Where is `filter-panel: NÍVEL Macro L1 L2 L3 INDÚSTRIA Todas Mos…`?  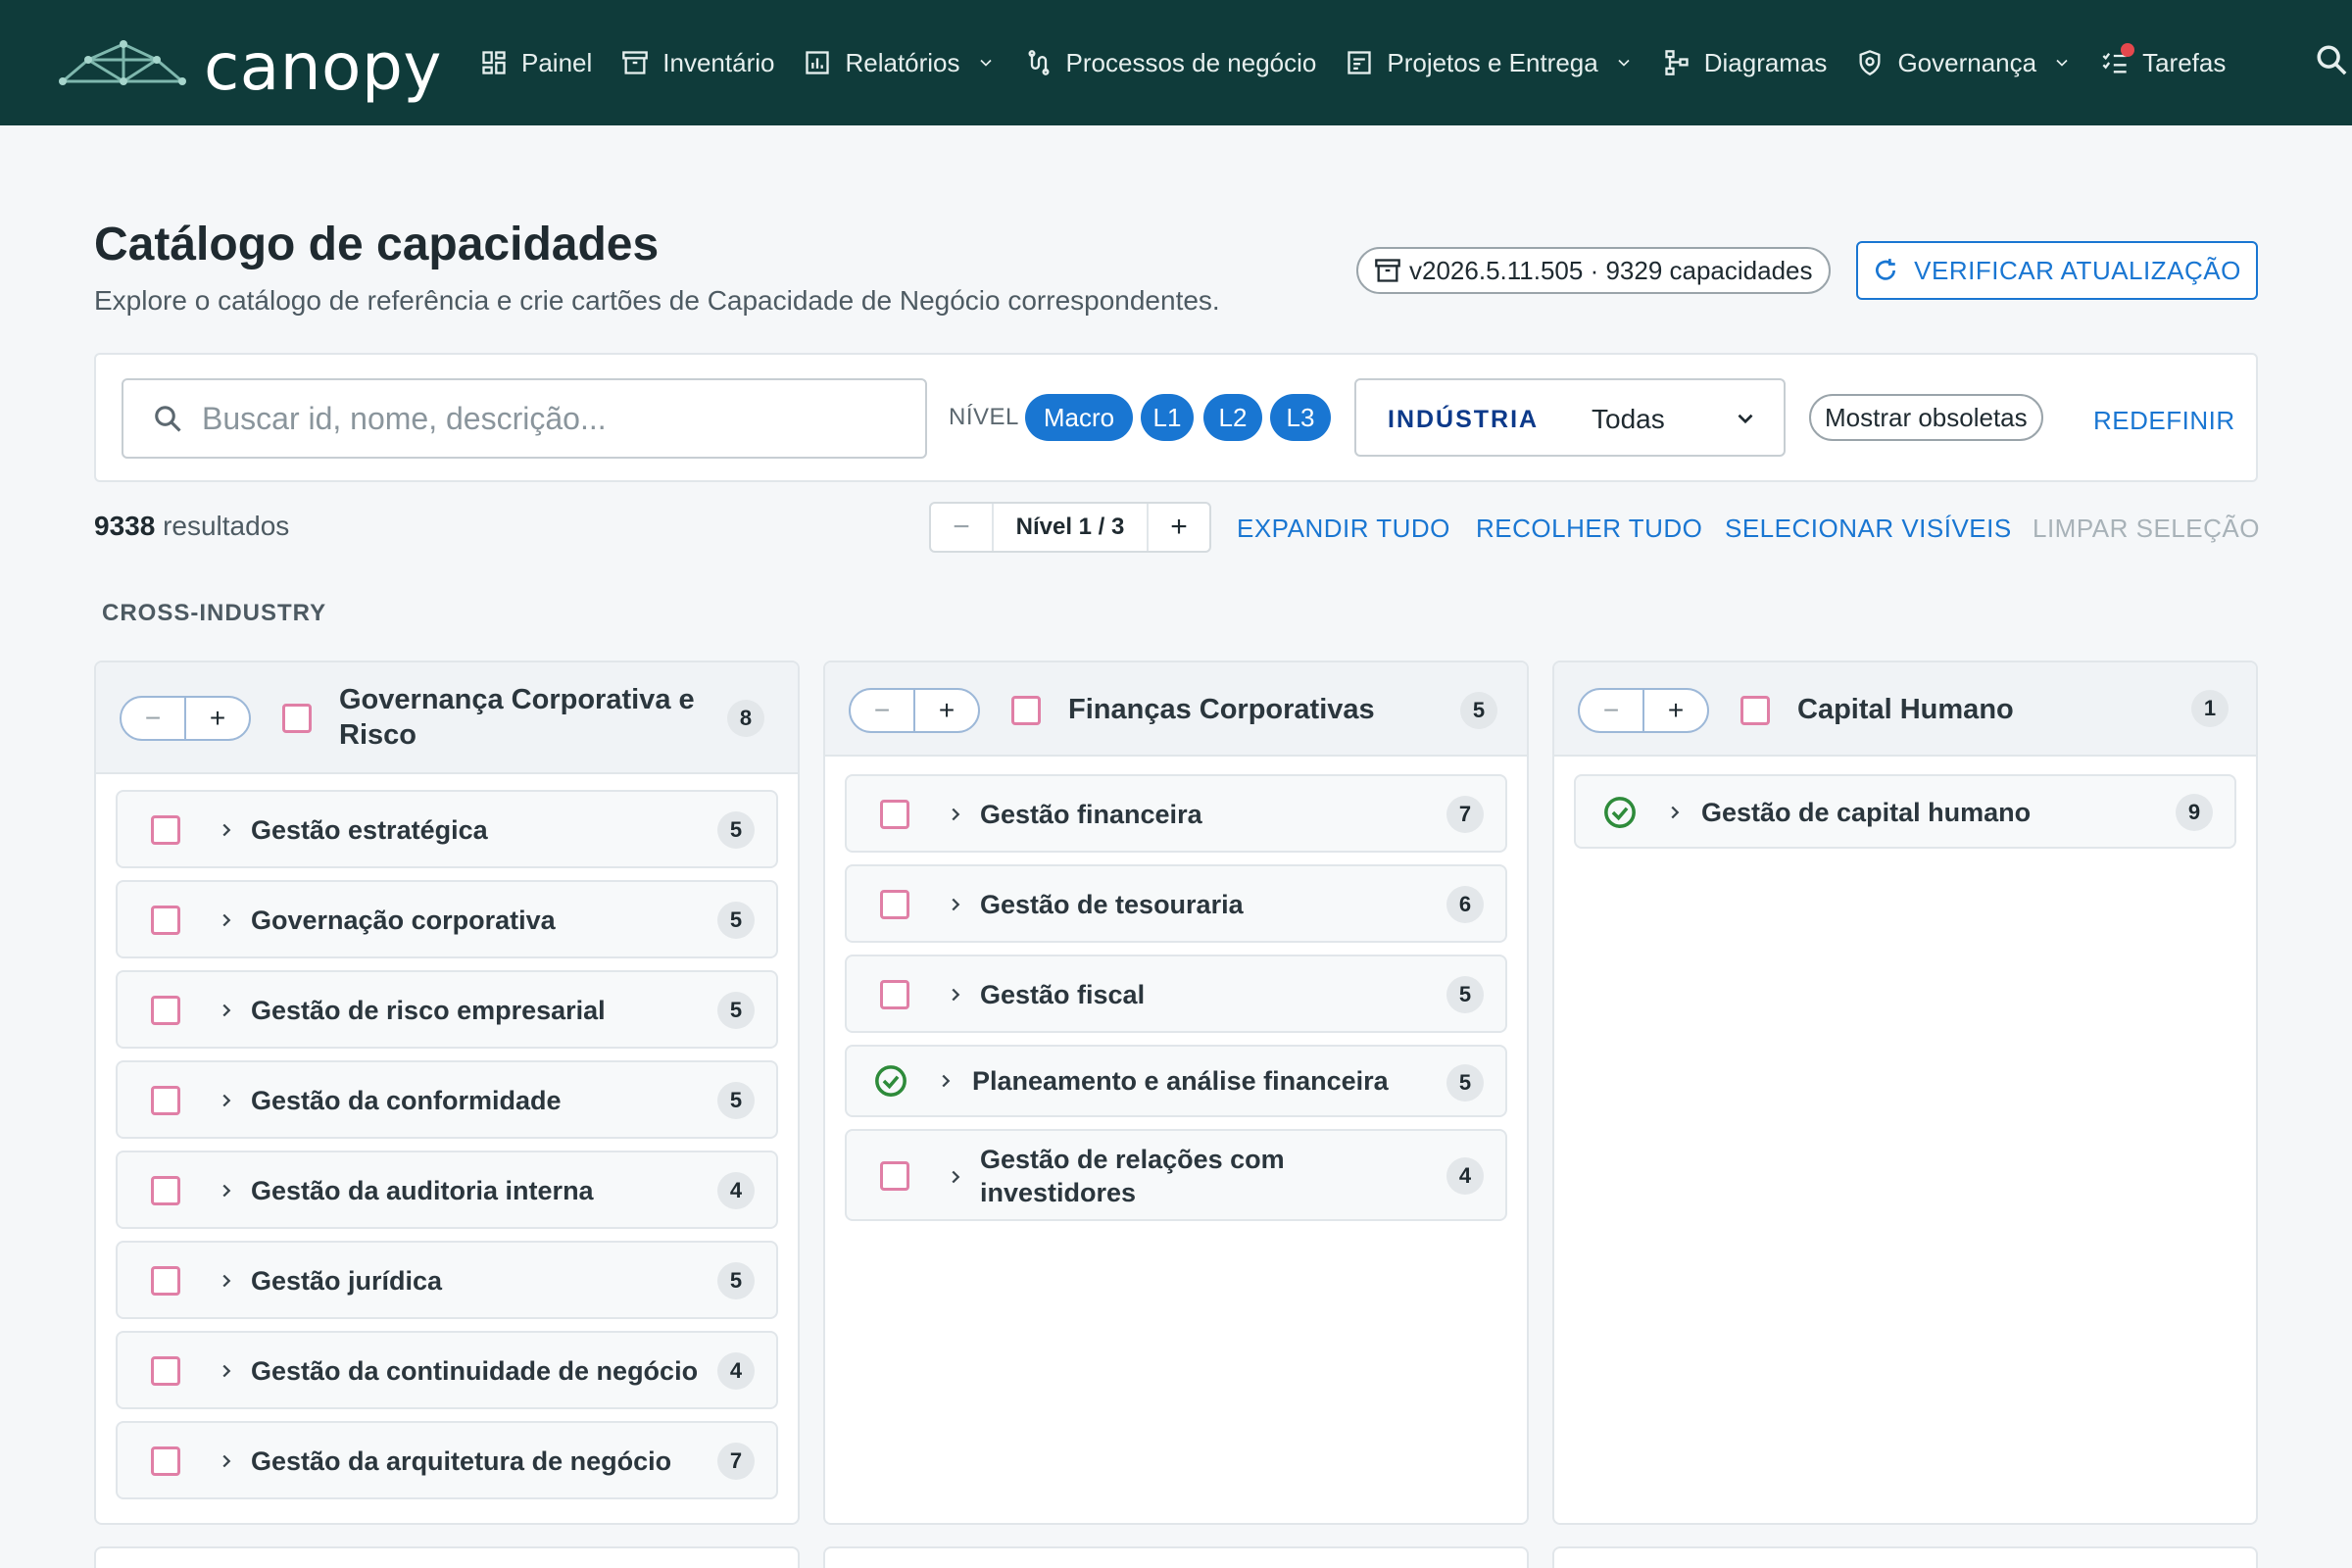 filter-panel: NÍVEL Macro L1 L2 L3 INDÚSTRIA Todas Mos… is located at coordinates (1176, 417).